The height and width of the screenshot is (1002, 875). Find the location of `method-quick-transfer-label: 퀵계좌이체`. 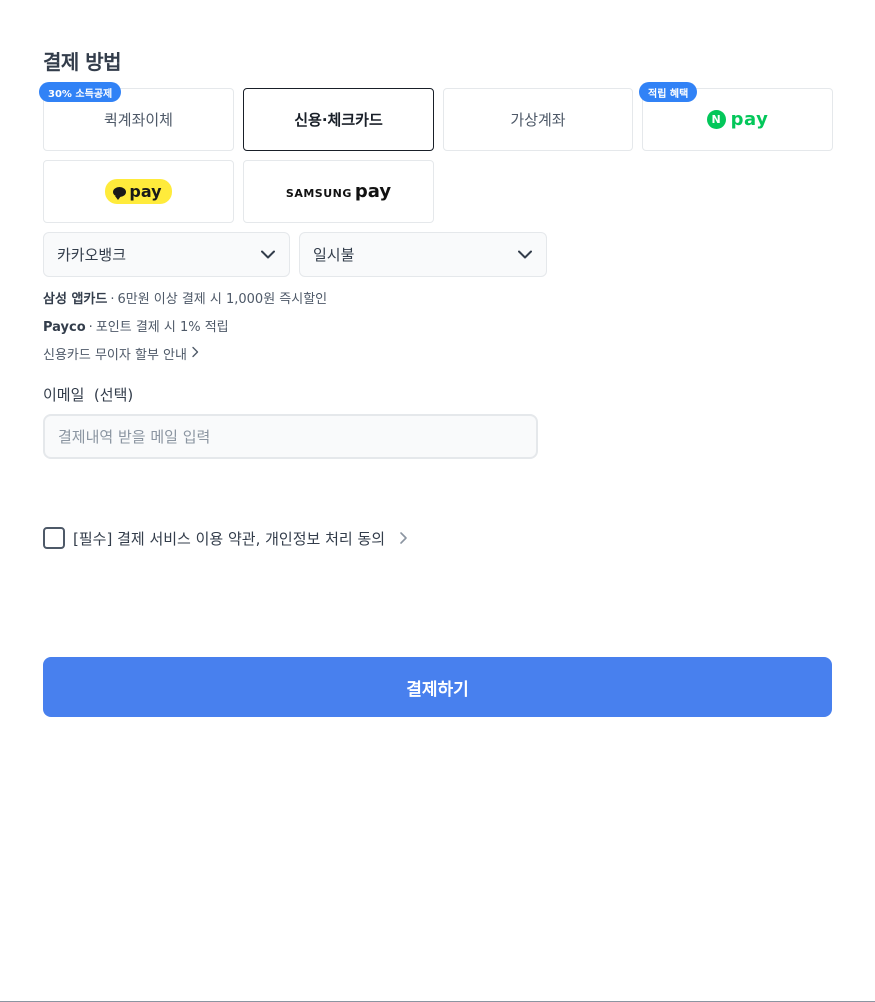

method-quick-transfer-label: 퀵계좌이체 is located at coordinates (138, 120).